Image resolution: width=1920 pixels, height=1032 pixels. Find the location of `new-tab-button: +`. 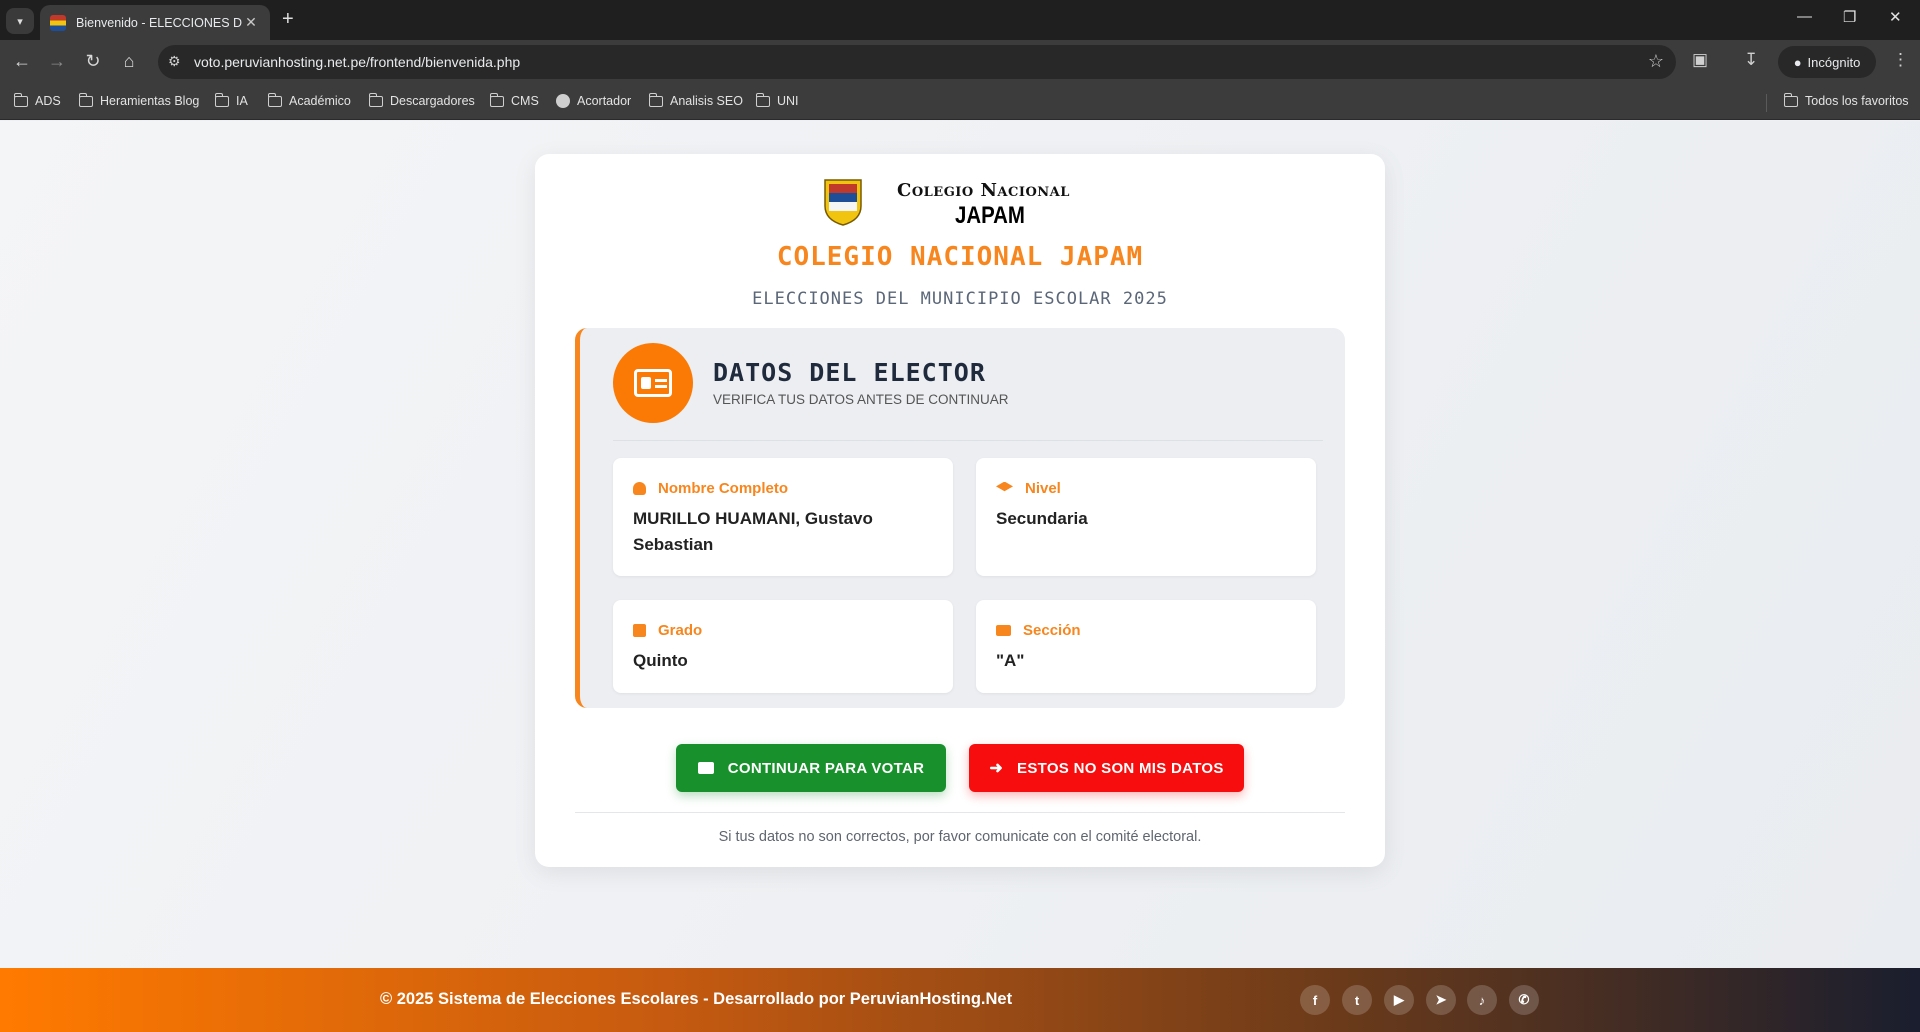

new-tab-button: + is located at coordinates (288, 19).